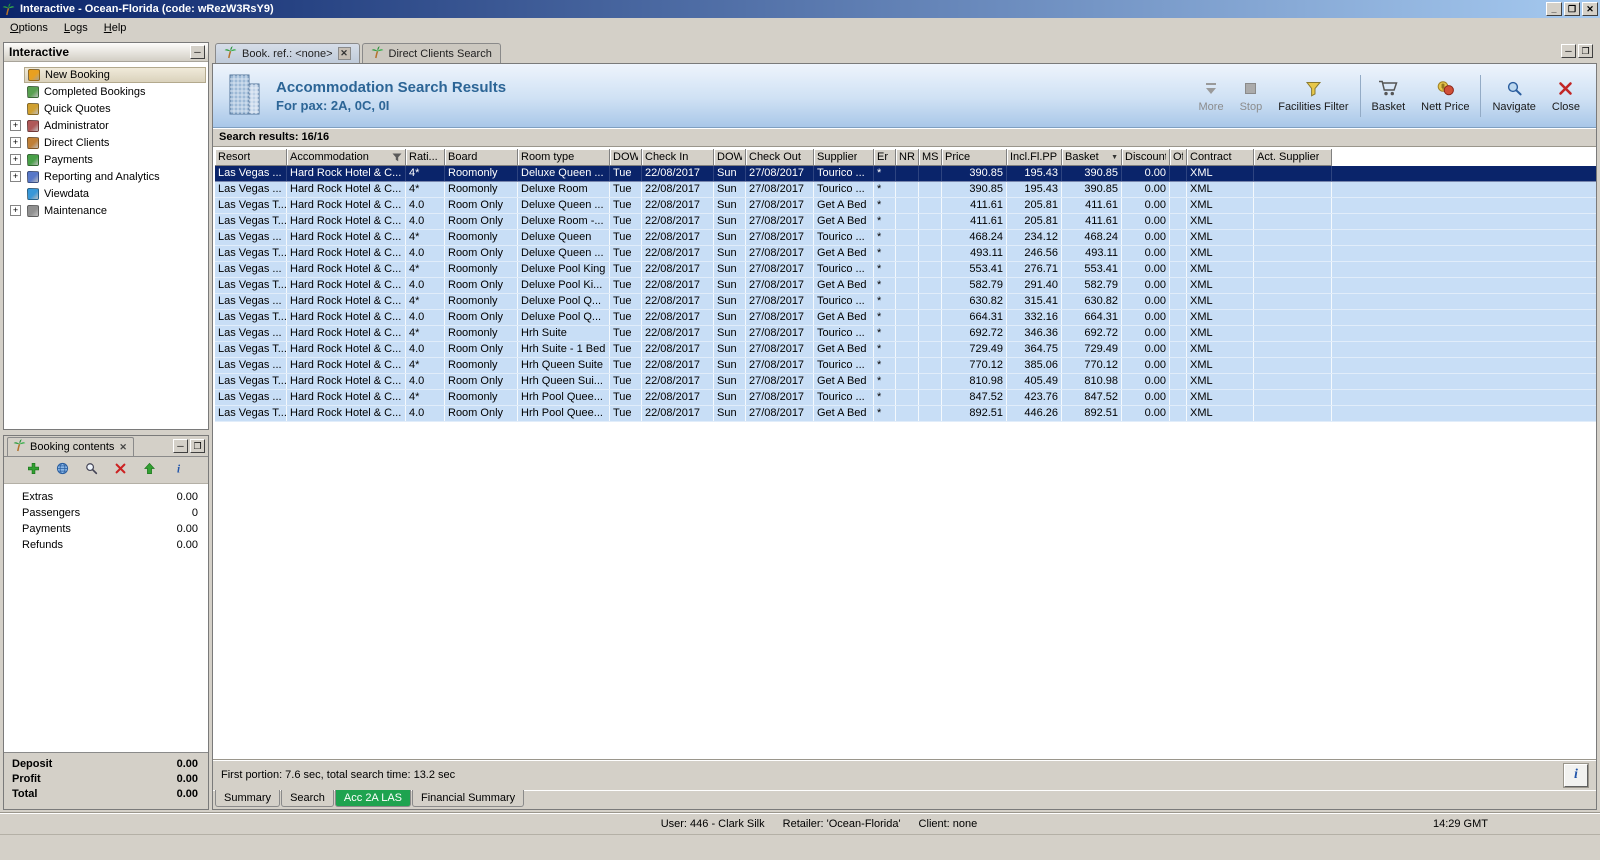 Image resolution: width=1600 pixels, height=860 pixels. What do you see at coordinates (106, 125) in the screenshot?
I see `sidebar-item-administrator: + Administrator` at bounding box center [106, 125].